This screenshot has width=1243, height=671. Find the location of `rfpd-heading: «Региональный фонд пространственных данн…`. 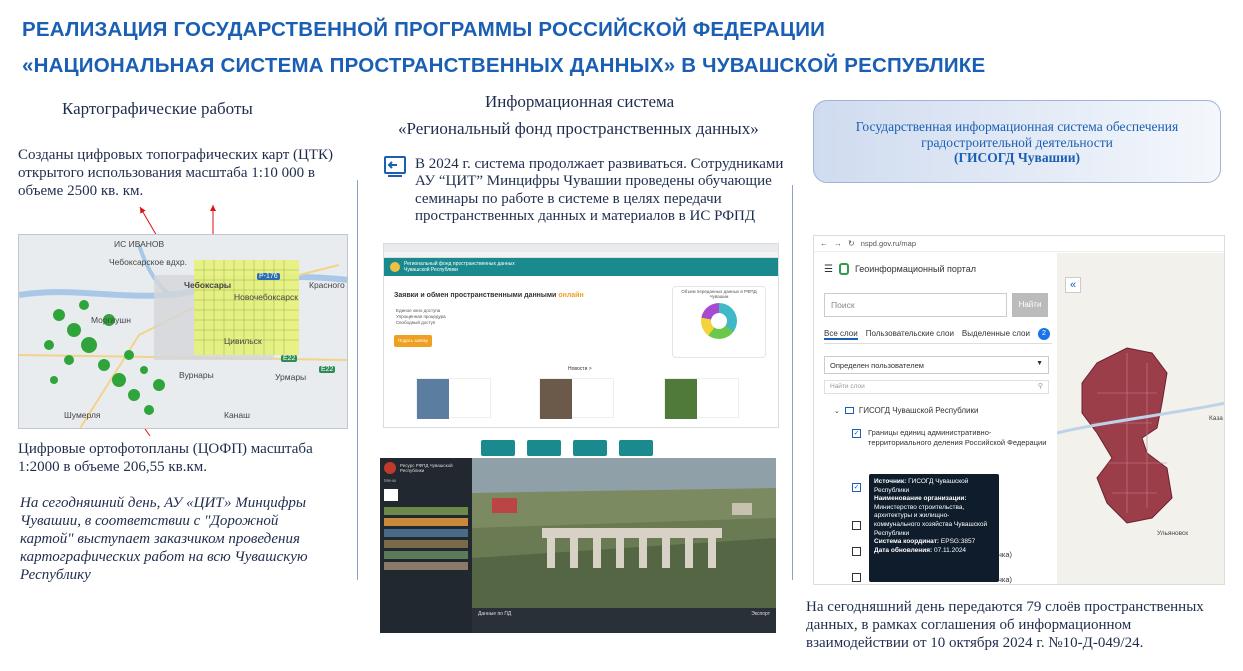

rfpd-heading: «Региональный фонд пространственных данн… is located at coordinates (578, 128).